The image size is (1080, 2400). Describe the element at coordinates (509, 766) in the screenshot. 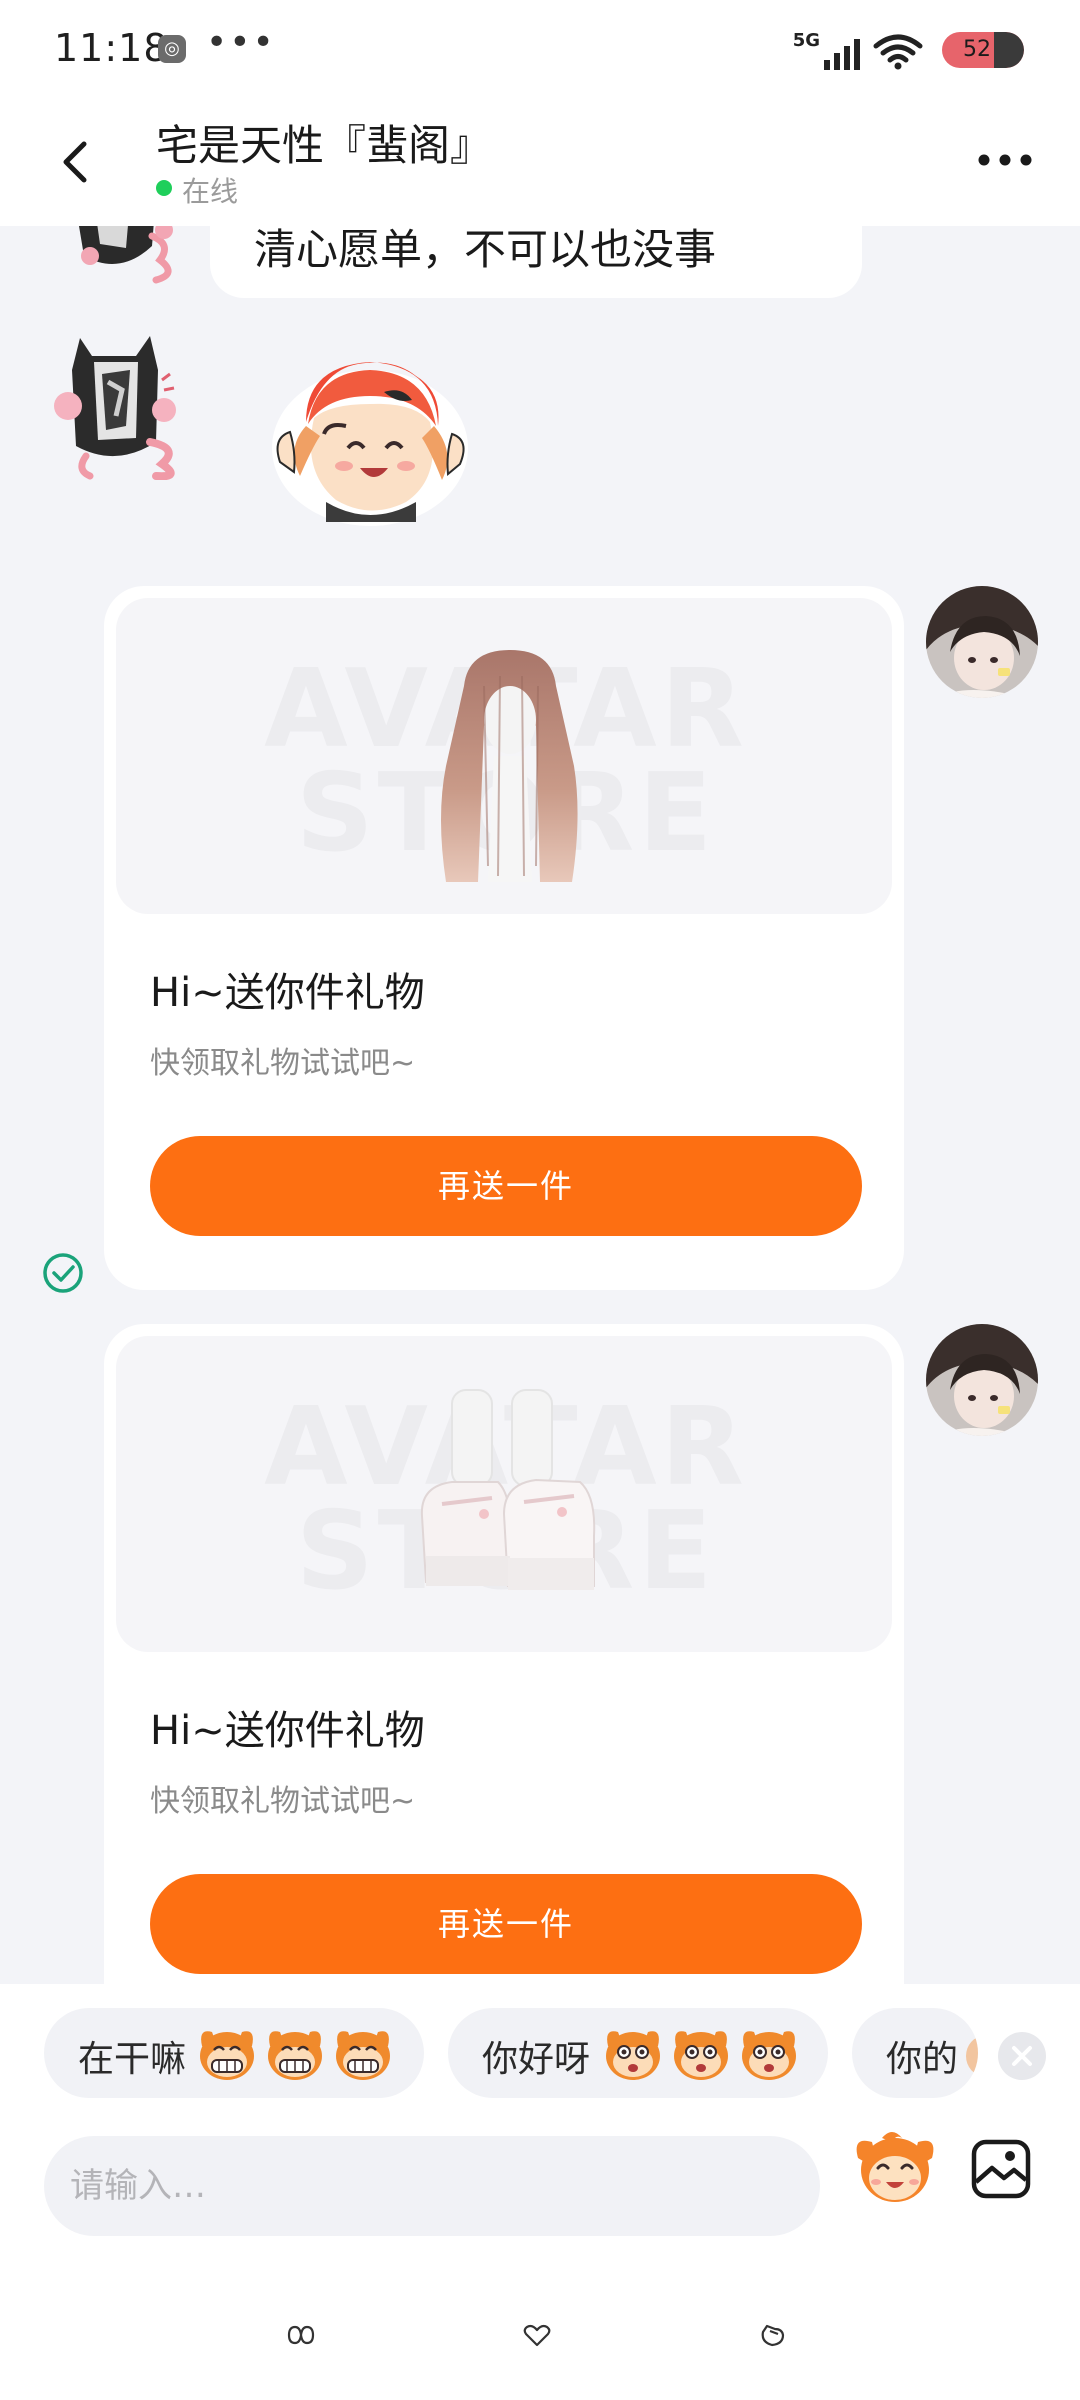

I see `wig-image` at that location.